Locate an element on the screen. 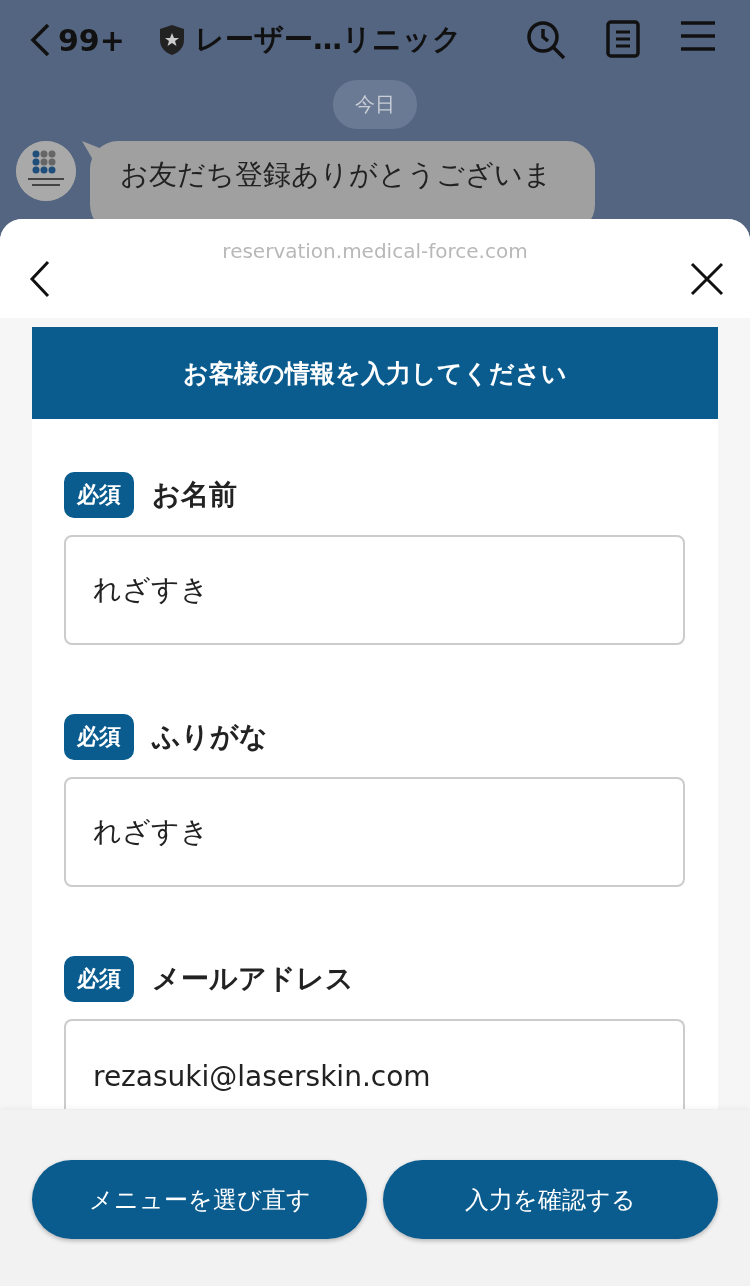 This screenshot has width=750, height=1286. back-icon is located at coordinates (40, 278).